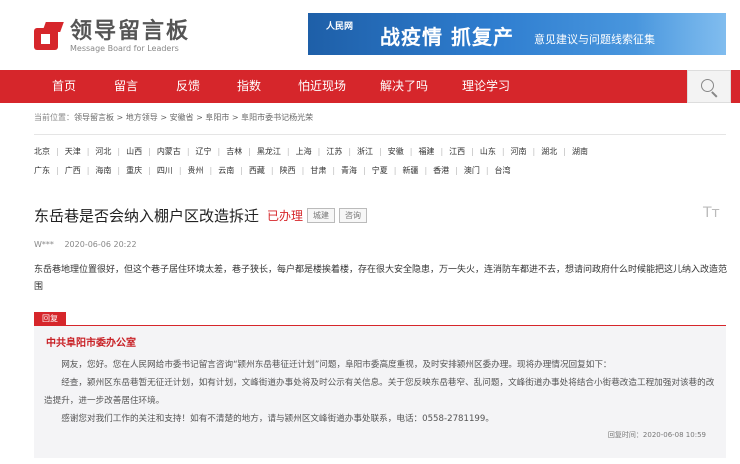  I want to click on region-link: 江西, so click(457, 151).